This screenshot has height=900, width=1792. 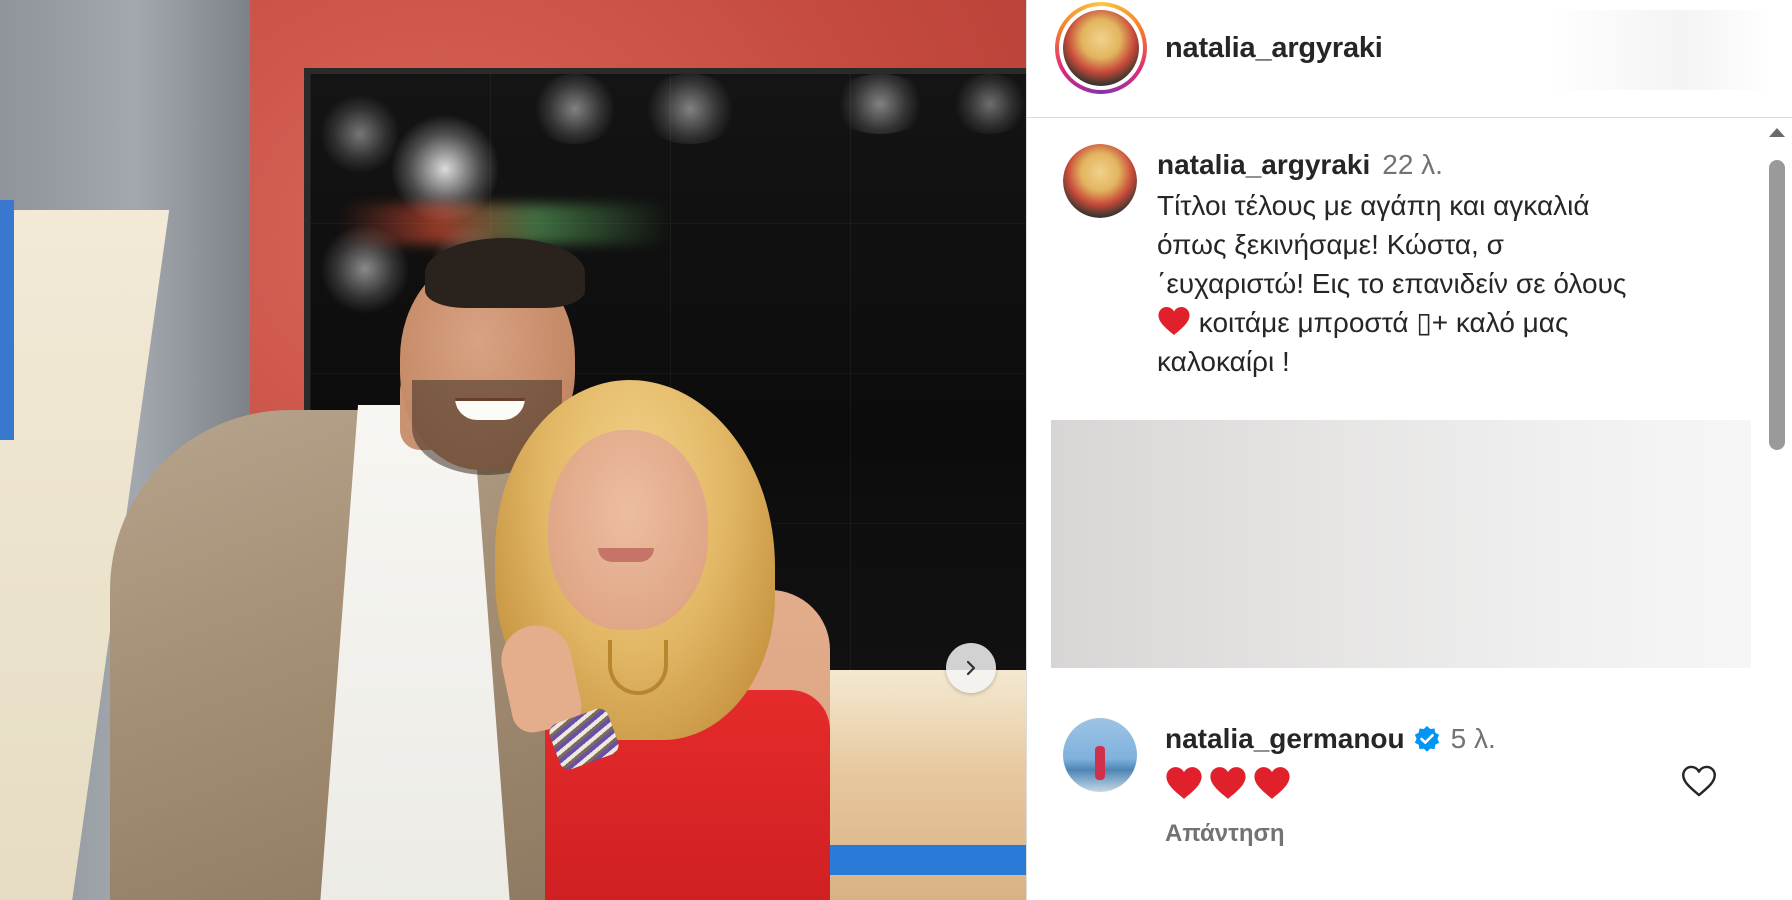 What do you see at coordinates (1285, 739) in the screenshot?
I see `comment-username: natalia_germanou` at bounding box center [1285, 739].